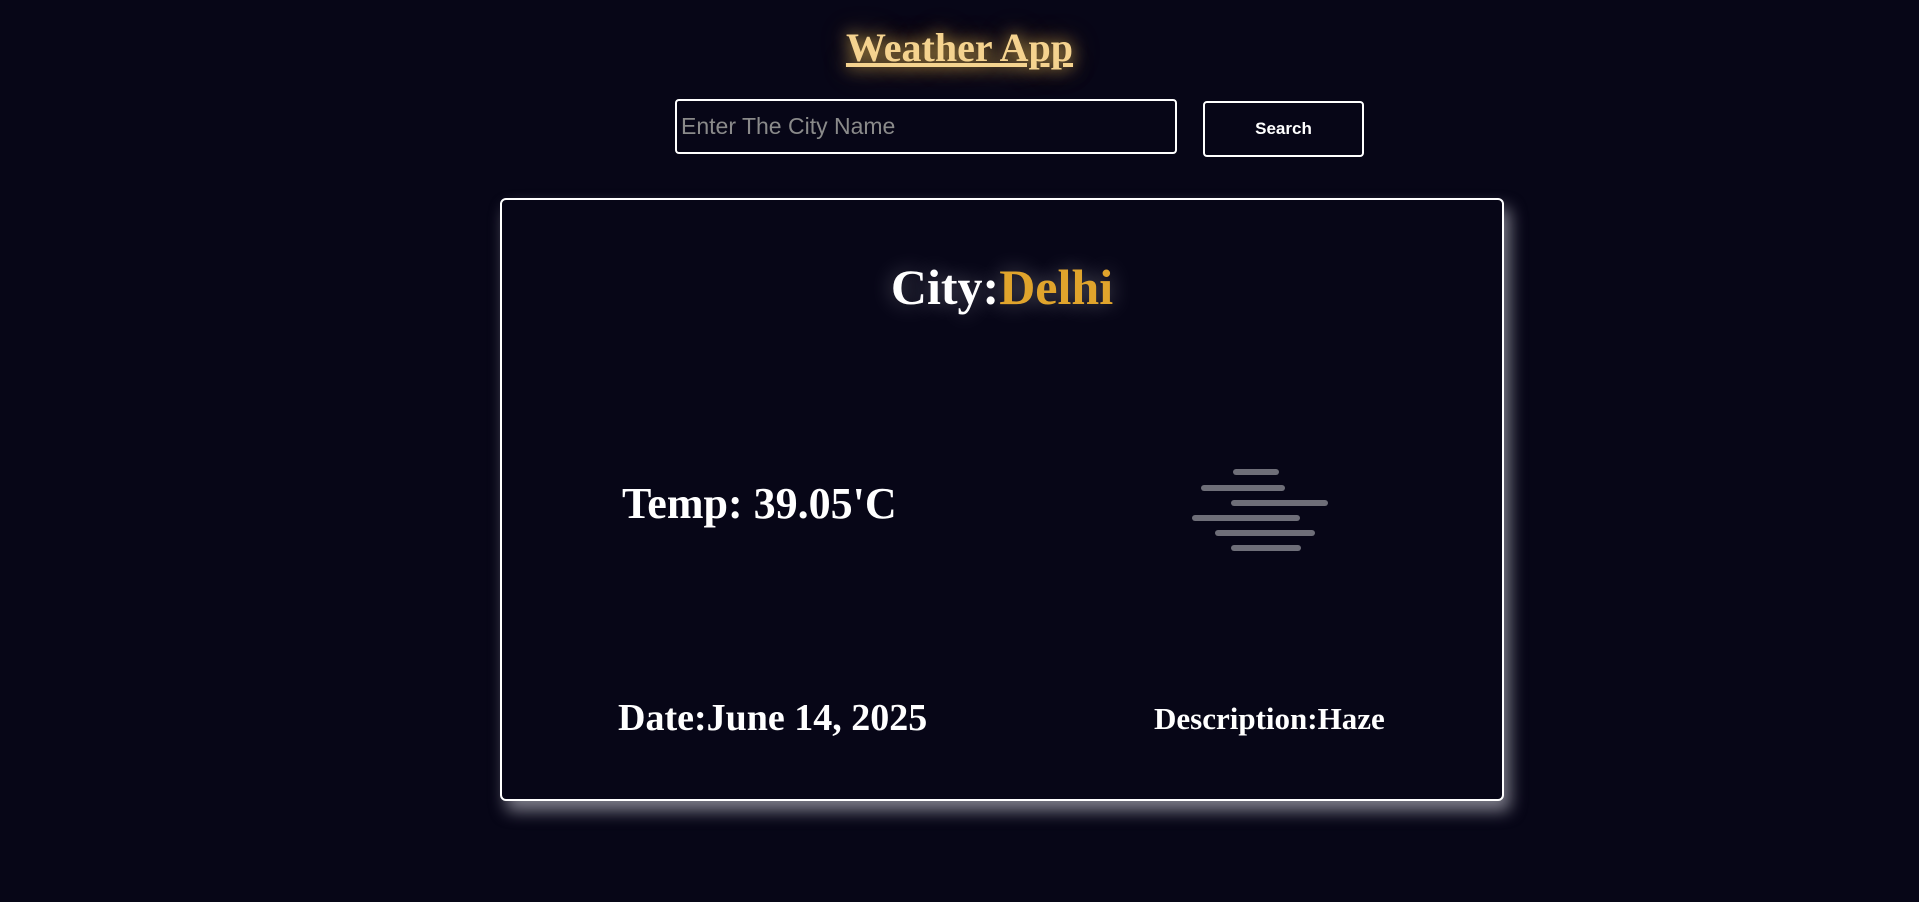 The width and height of the screenshot is (1919, 902). I want to click on app-title: Weather App, so click(959, 47).